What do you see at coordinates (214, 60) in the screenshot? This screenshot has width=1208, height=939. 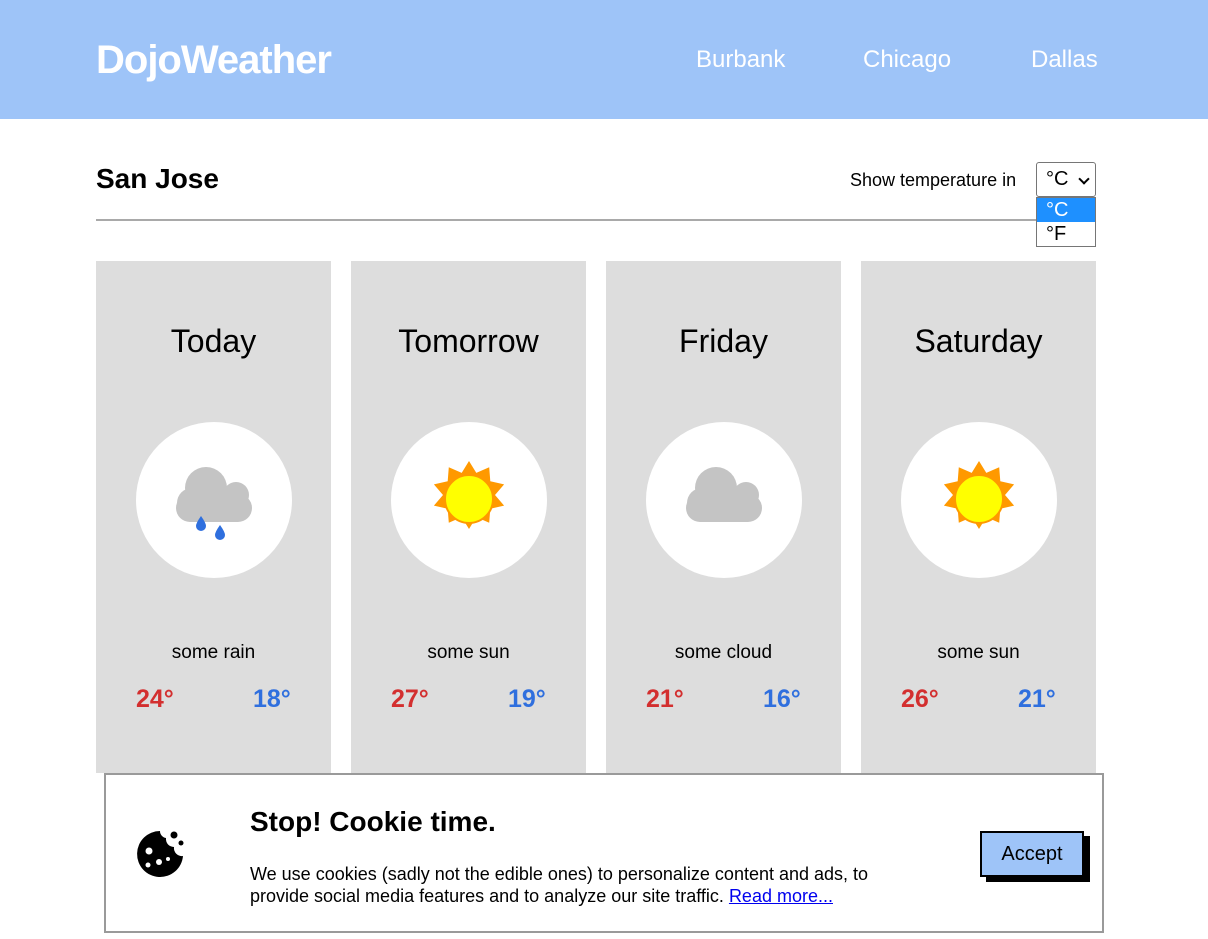 I see `brand-logo: DojoWeather` at bounding box center [214, 60].